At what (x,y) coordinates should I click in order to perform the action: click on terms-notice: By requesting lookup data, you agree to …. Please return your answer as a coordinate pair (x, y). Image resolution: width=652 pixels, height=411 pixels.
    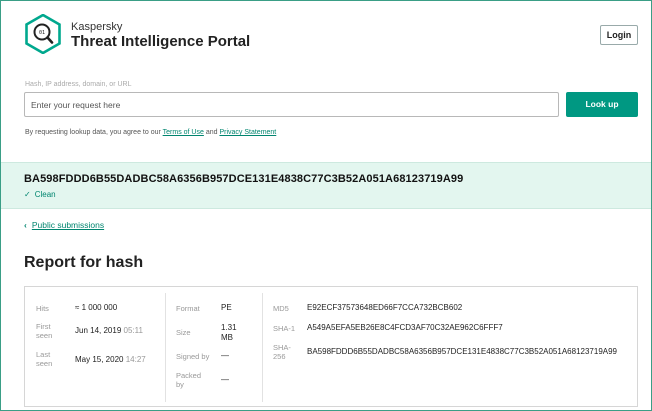
    Looking at the image, I should click on (151, 132).